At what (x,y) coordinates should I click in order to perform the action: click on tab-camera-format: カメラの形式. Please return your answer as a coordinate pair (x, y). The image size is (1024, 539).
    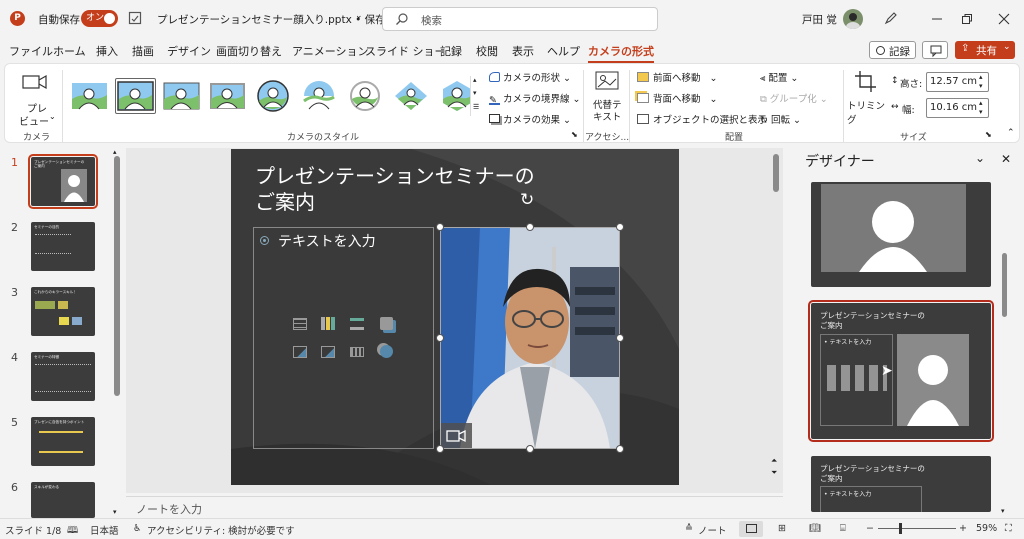
    Looking at the image, I should click on (621, 53).